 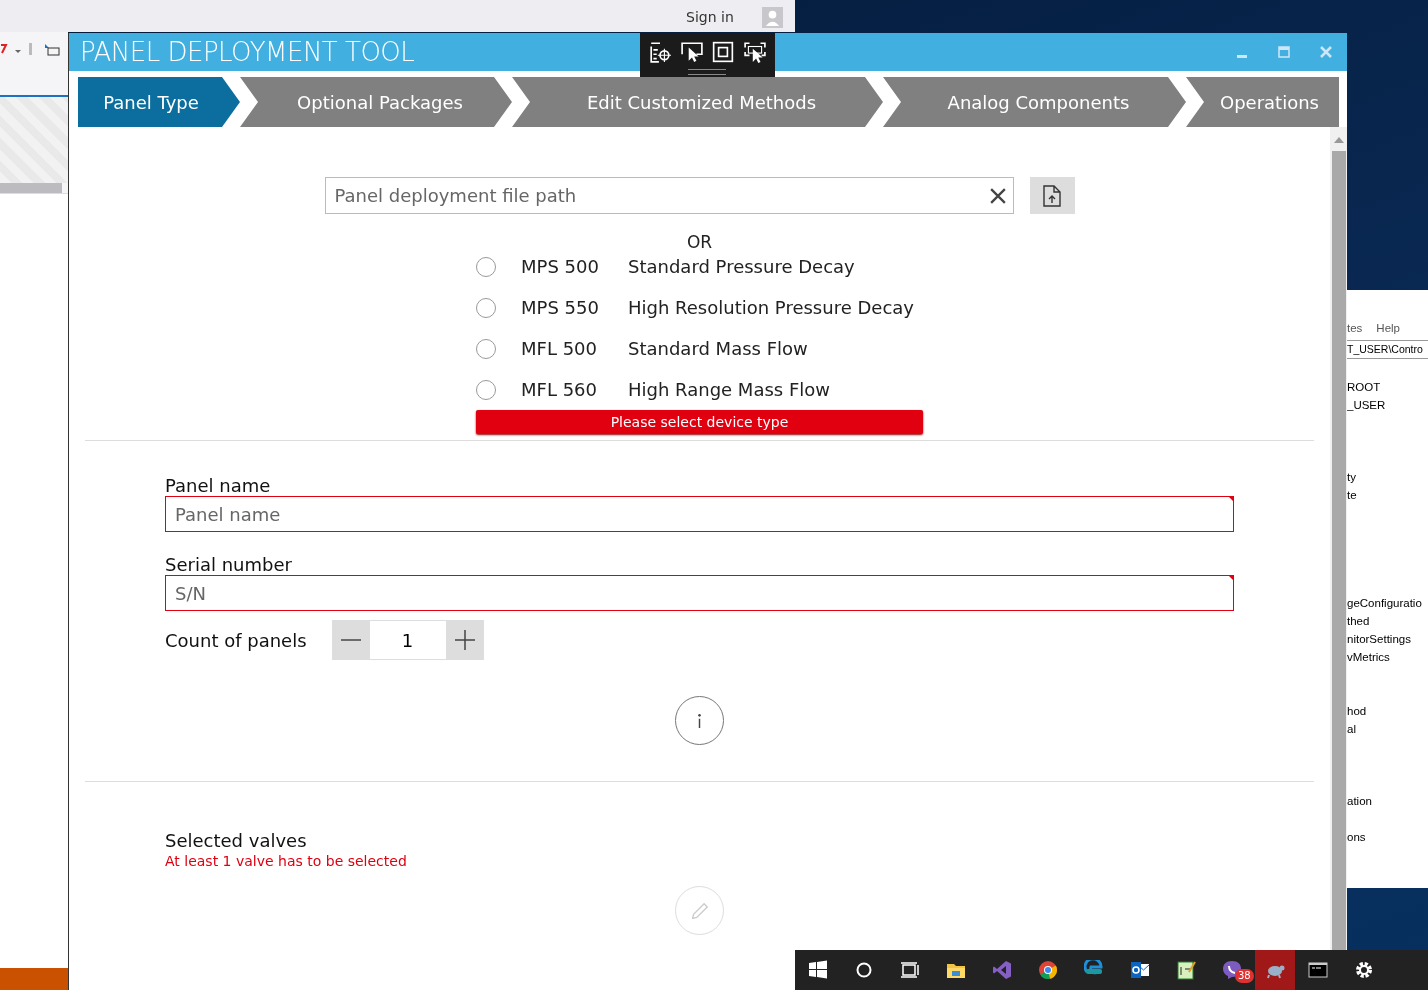 I want to click on window-title: PANEL DEPLOYMENT TOOL, so click(x=247, y=52).